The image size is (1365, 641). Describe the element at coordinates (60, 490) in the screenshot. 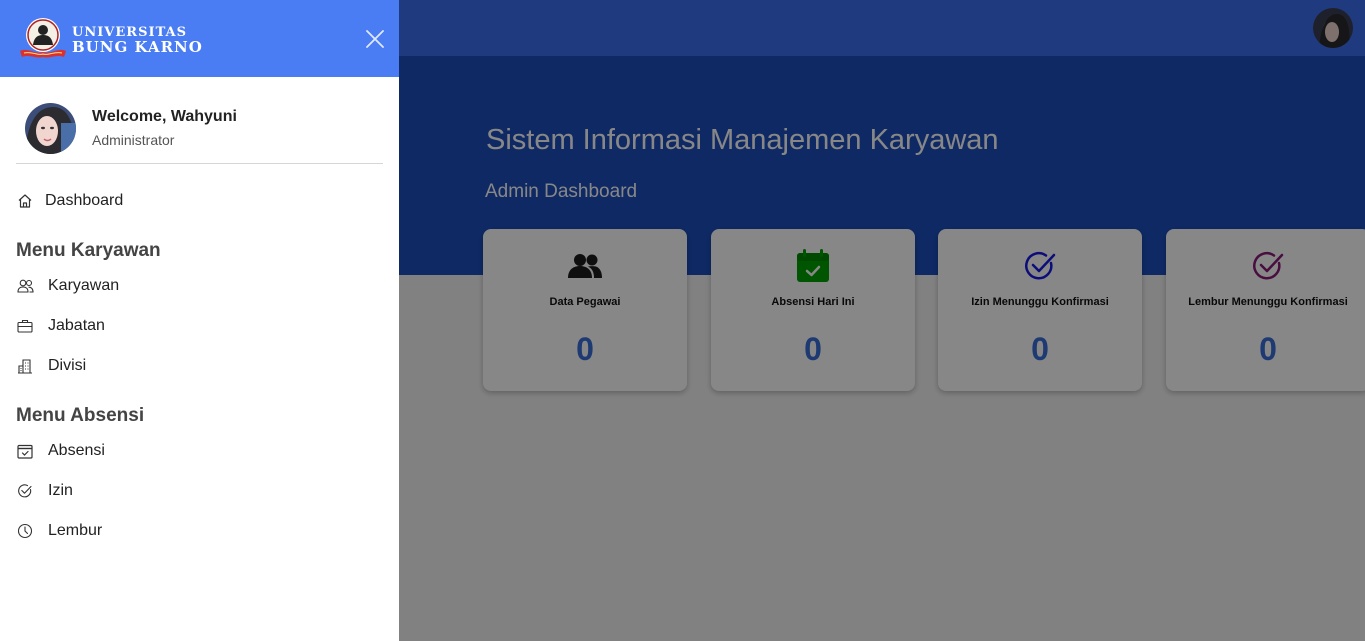

I see `sidebar-item-label: Izin` at that location.